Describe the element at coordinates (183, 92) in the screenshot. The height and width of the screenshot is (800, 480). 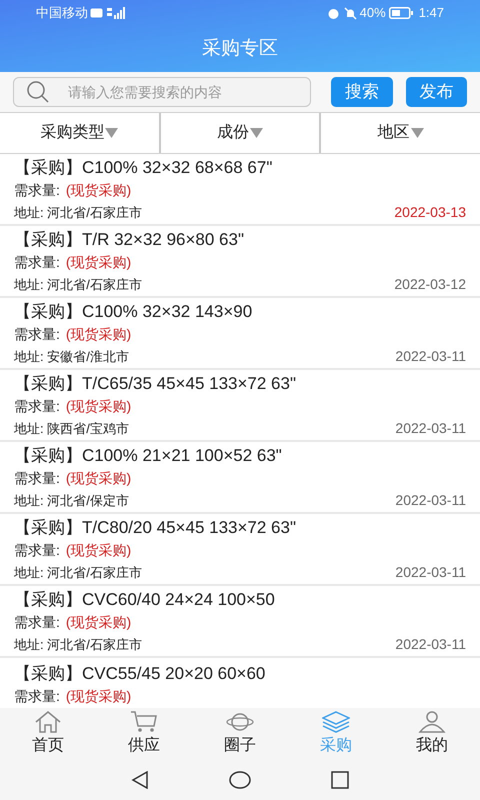
I see `search-input: 请输入您需要搜索的内容` at that location.